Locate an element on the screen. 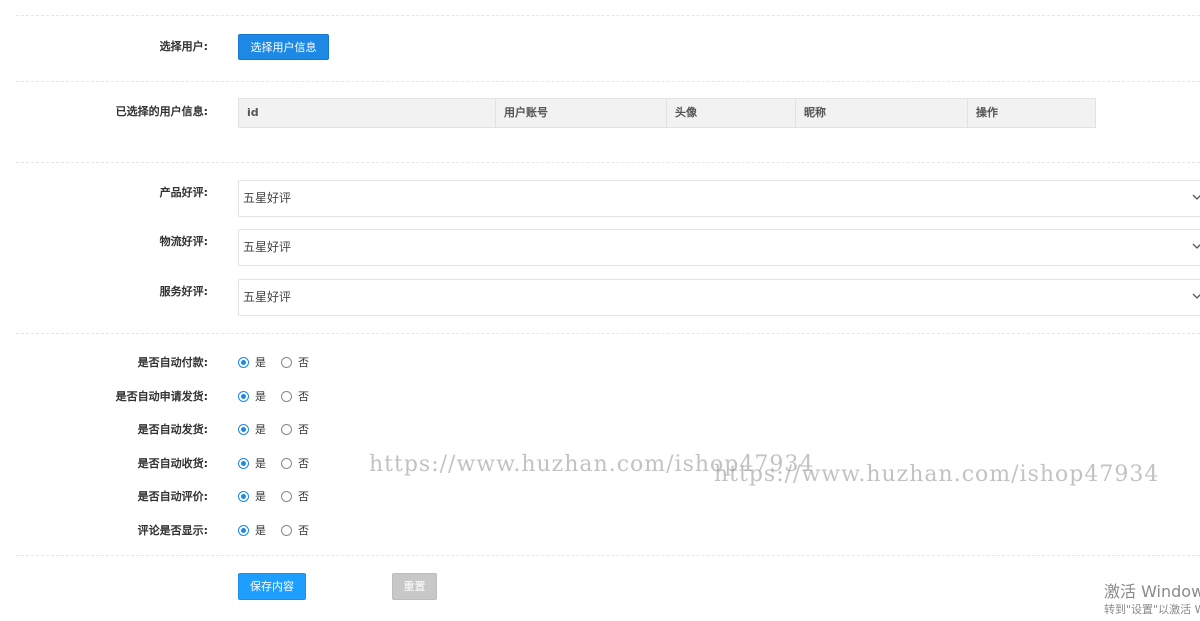 The image size is (1200, 621). logistics-rating-select: 五星好评 is located at coordinates (719, 247).